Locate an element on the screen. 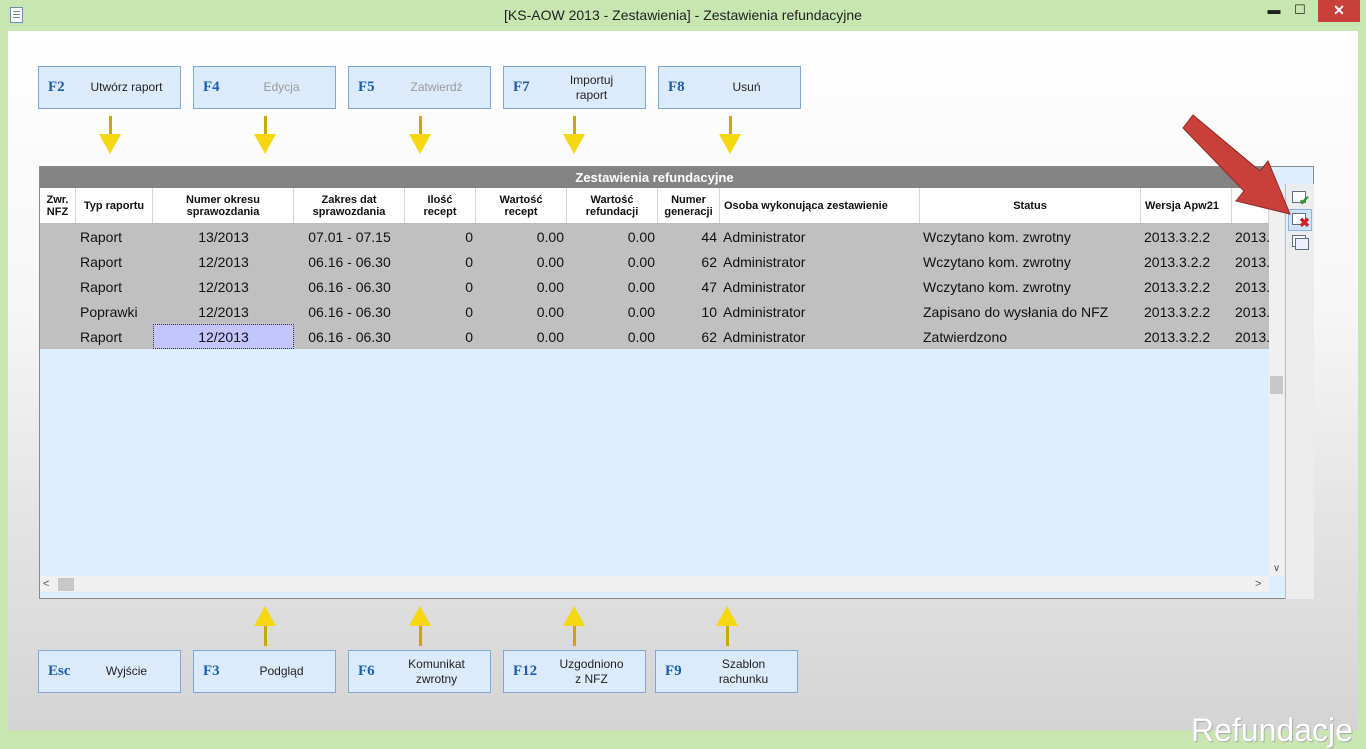 The height and width of the screenshot is (749, 1366). column-header: Wersja Apw21 is located at coordinates (1186, 205).